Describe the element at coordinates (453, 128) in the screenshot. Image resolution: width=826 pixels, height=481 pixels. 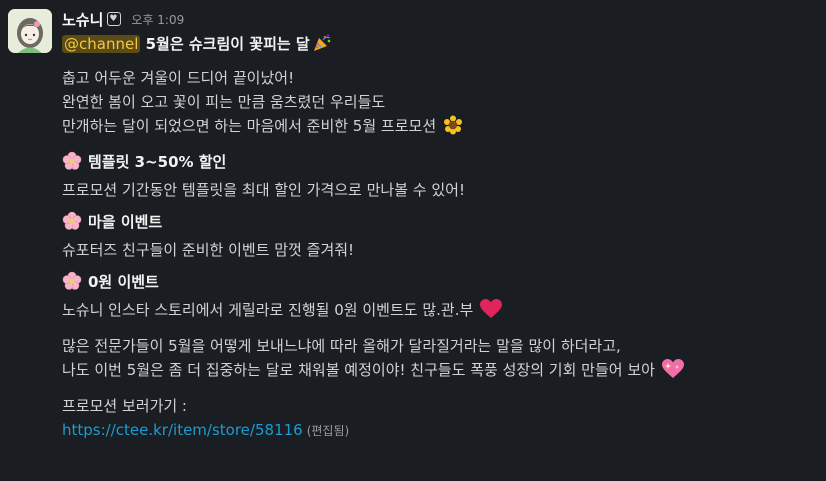
I see `sunflower-icon` at that location.